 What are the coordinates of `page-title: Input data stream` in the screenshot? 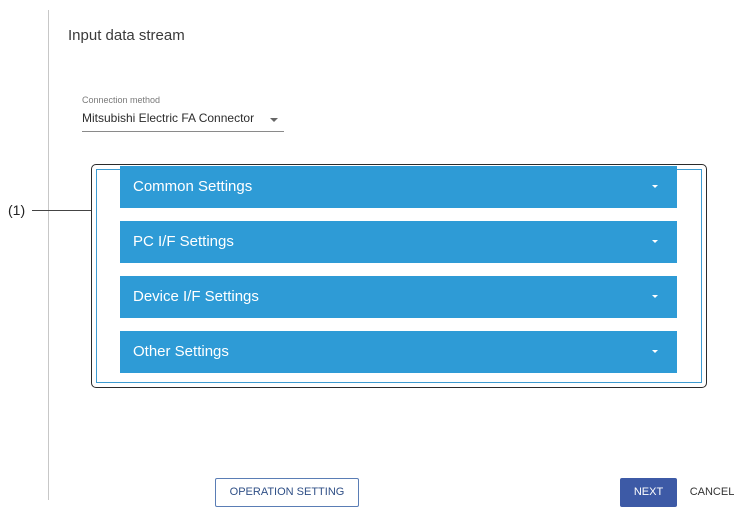 It's located at (126, 35).